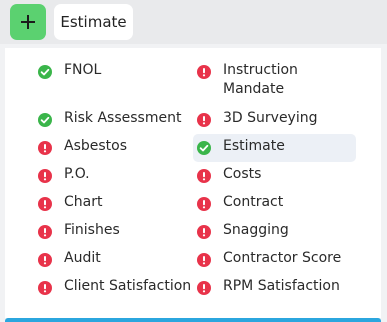 This screenshot has width=387, height=322. I want to click on tab-estimate: Estimate, so click(93, 22).